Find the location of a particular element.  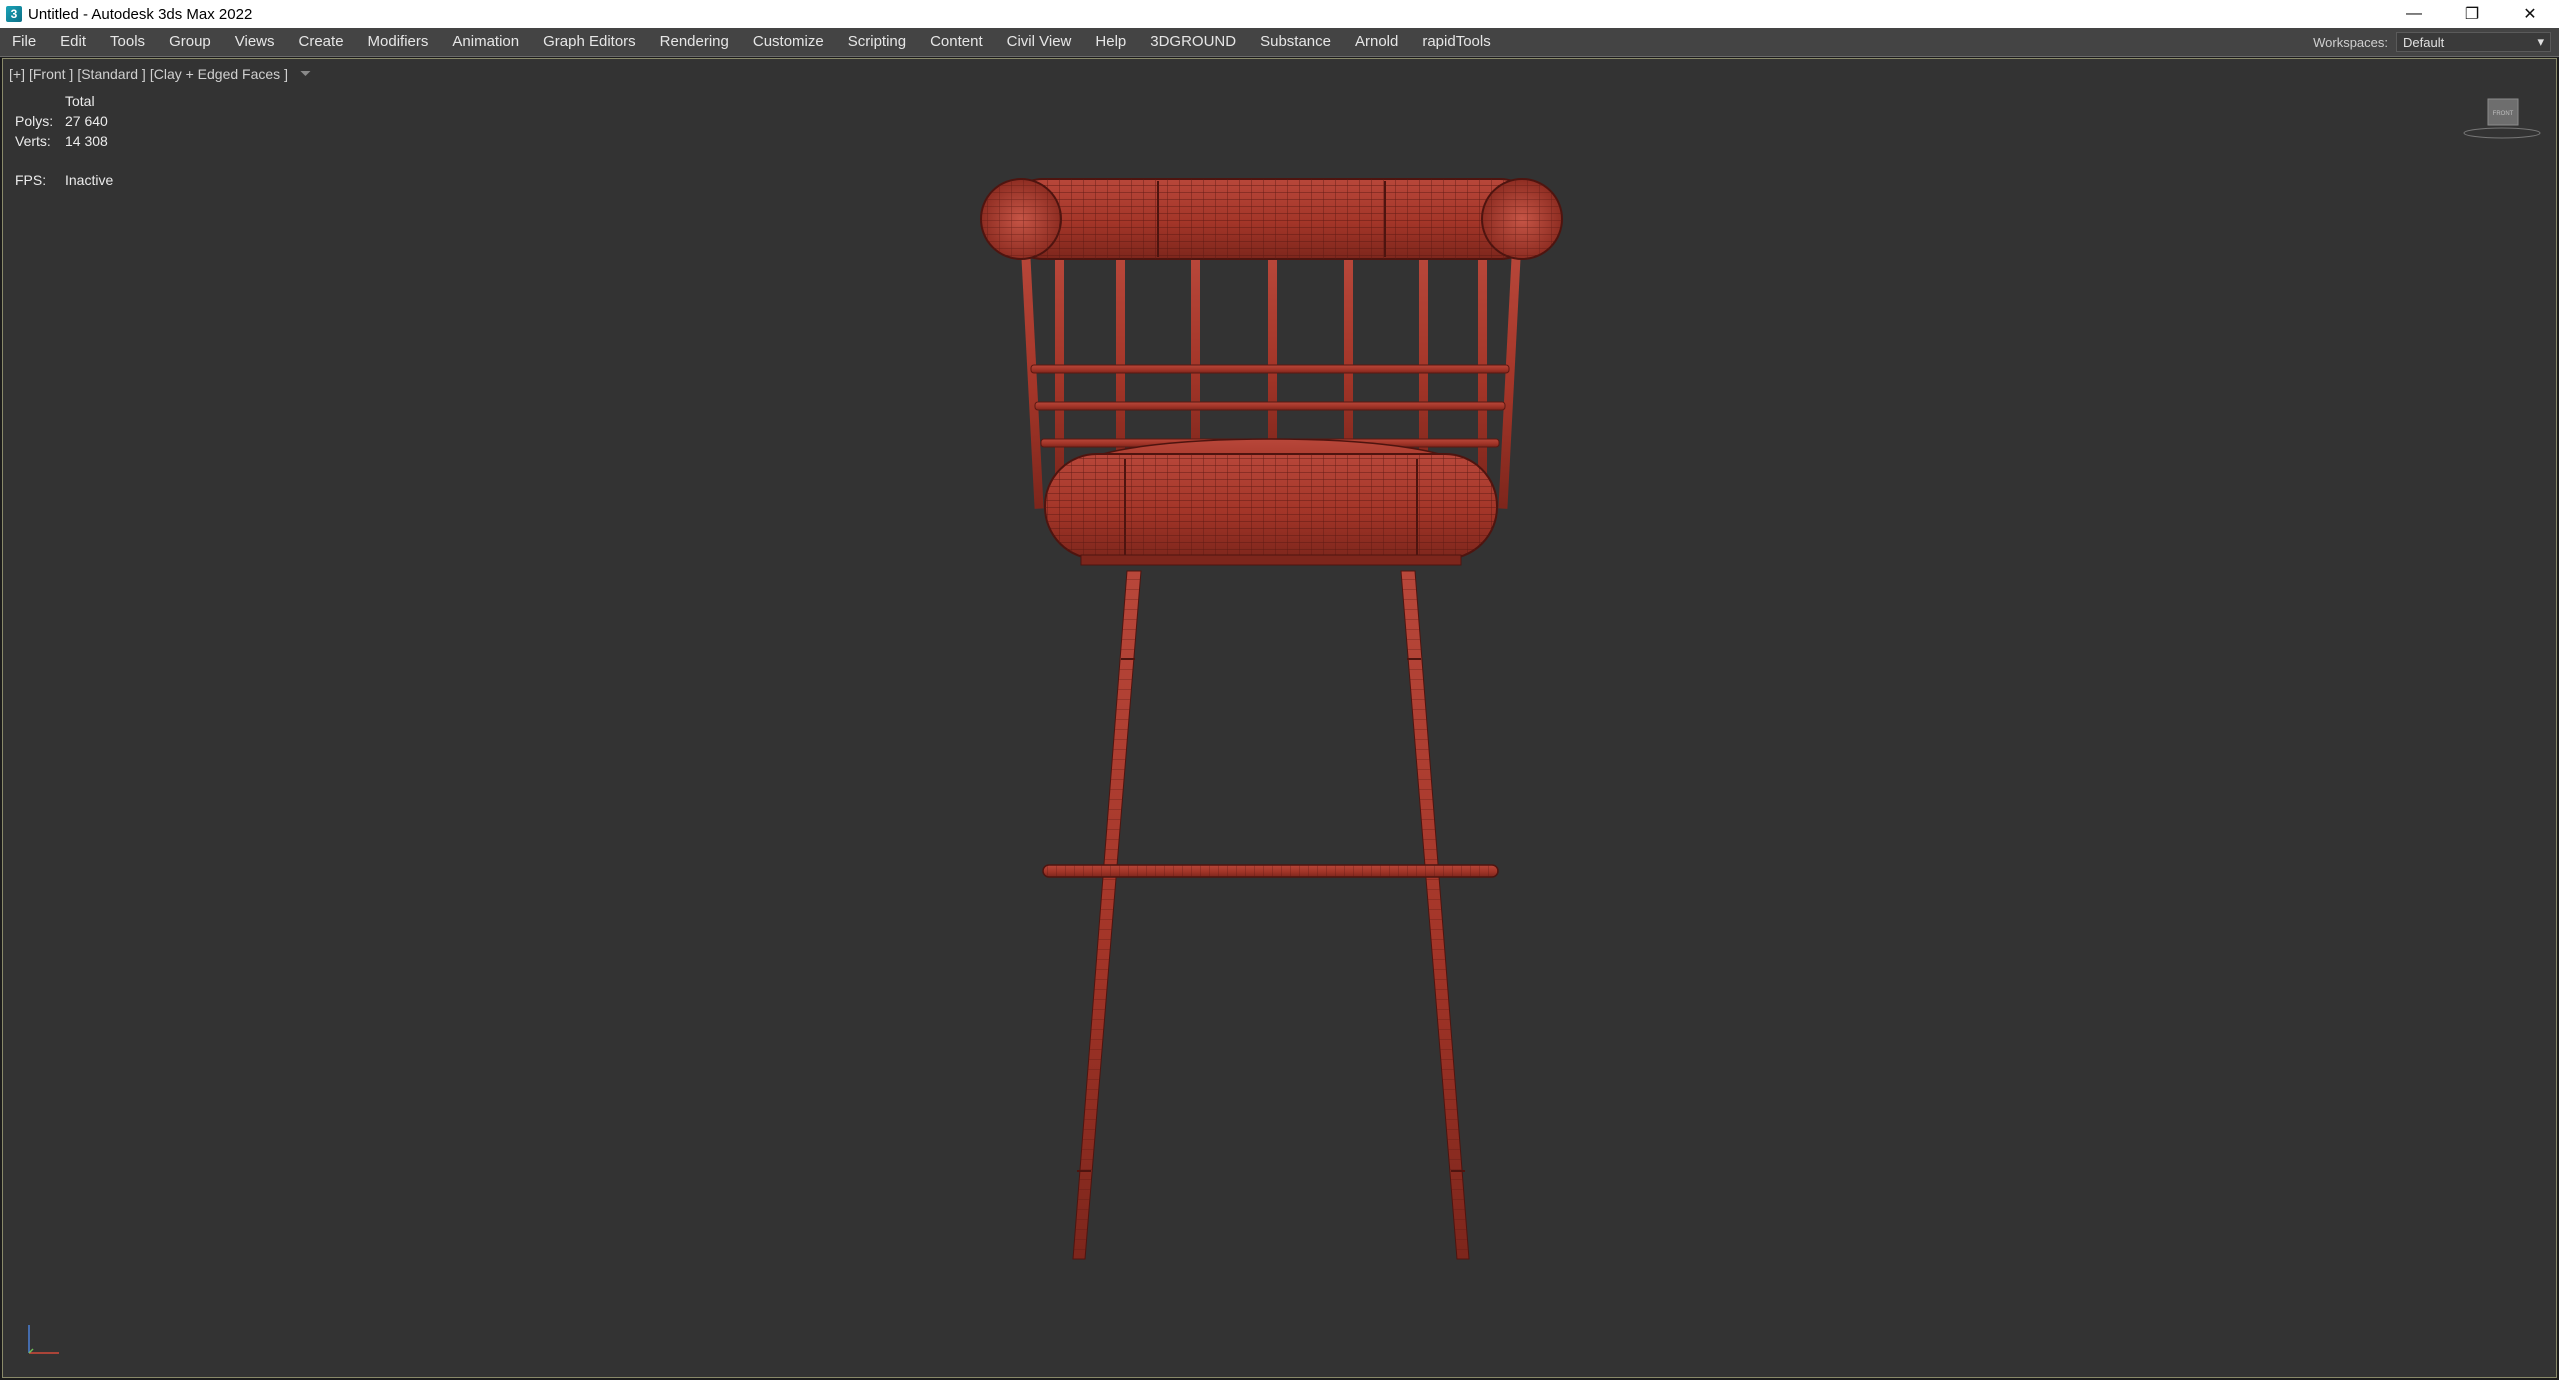

menu-customize: Customize is located at coordinates (788, 42).